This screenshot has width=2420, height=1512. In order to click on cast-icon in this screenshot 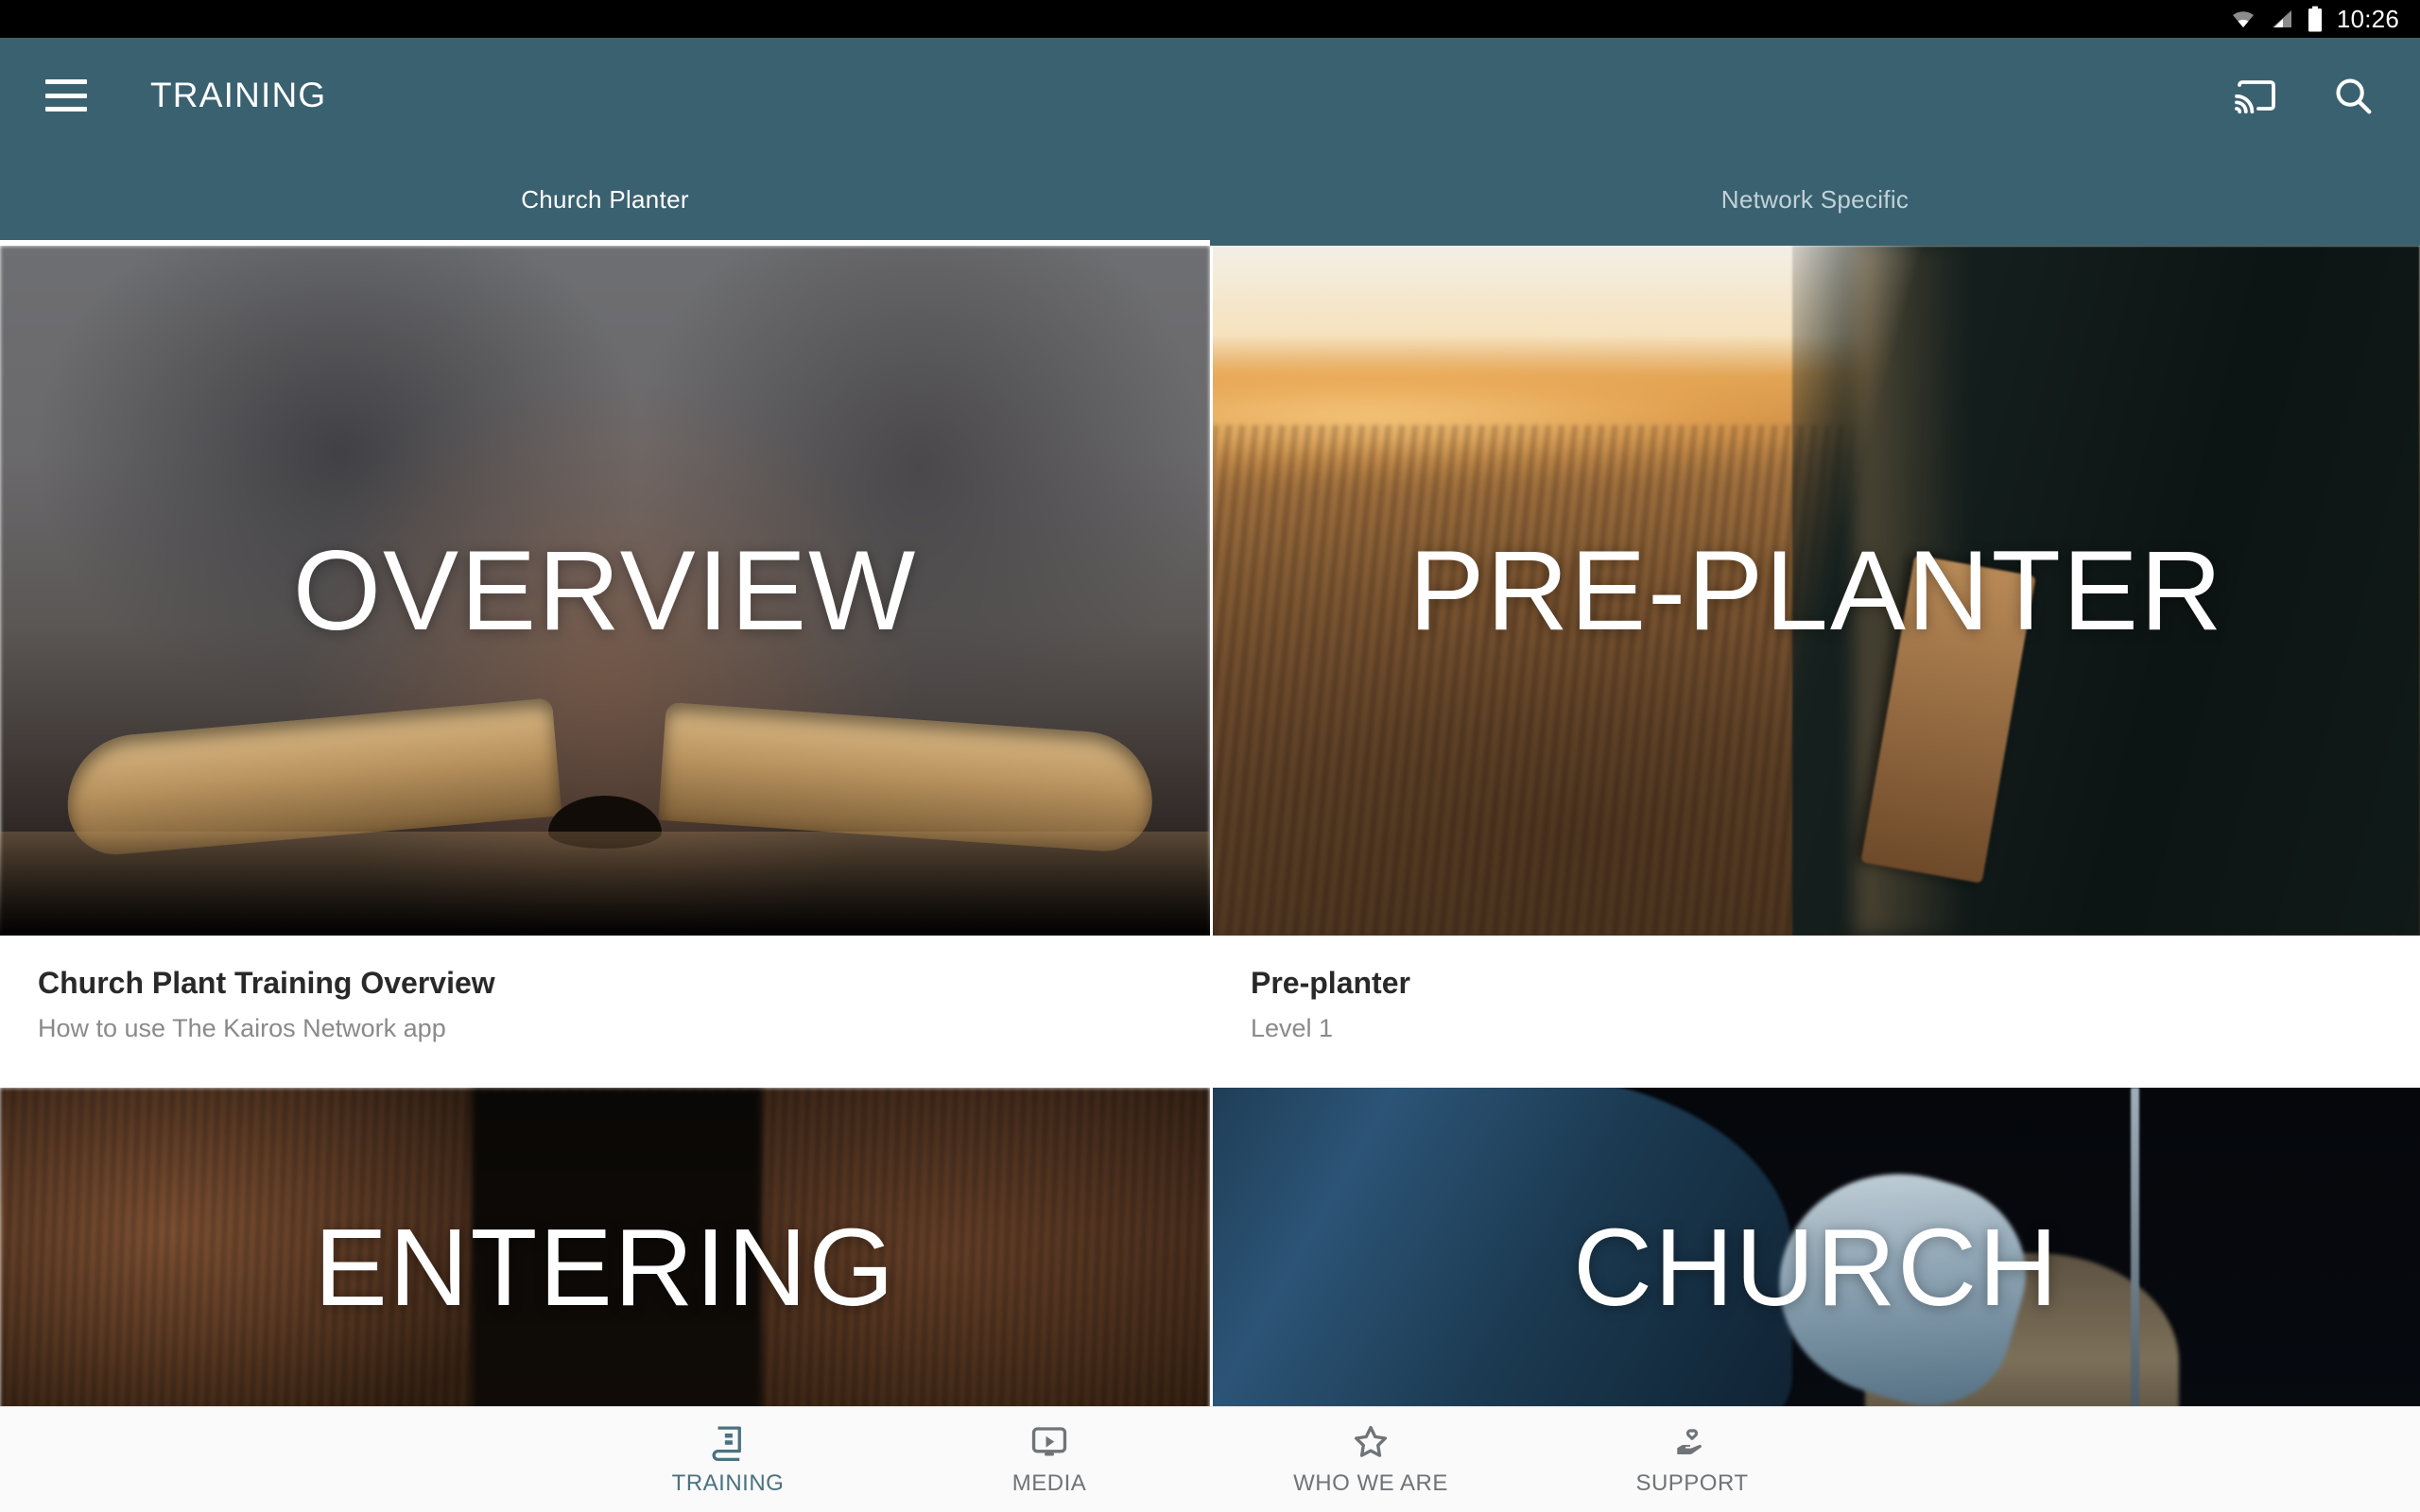, I will do `click(2255, 97)`.